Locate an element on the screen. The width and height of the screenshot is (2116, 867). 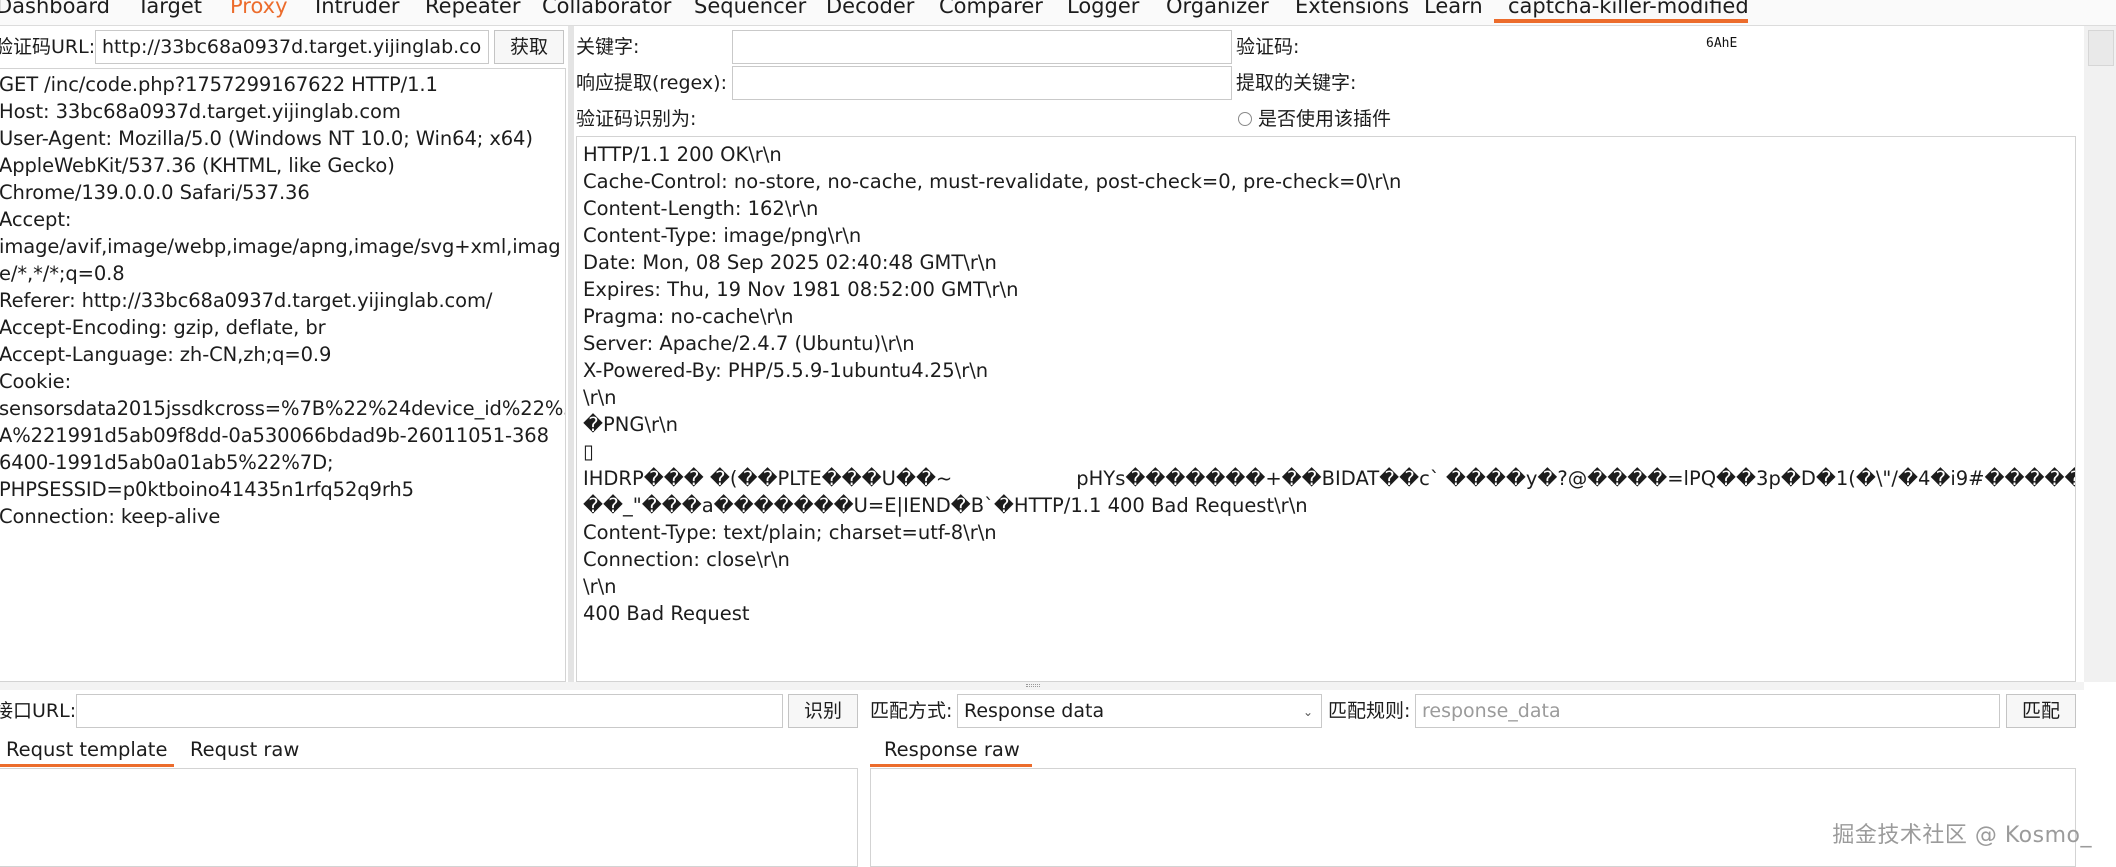
tab-logger: Logger is located at coordinates (1103, 9).